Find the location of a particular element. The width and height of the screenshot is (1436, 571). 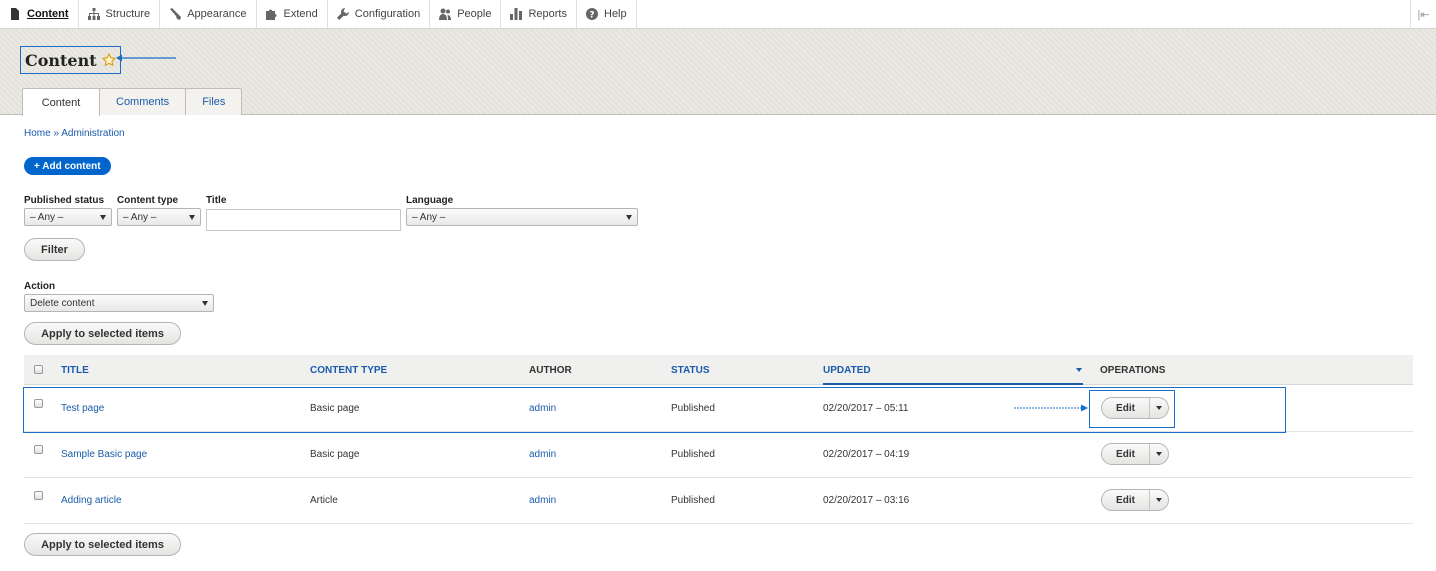

toolbar-item-content: Content is located at coordinates (39, 14).